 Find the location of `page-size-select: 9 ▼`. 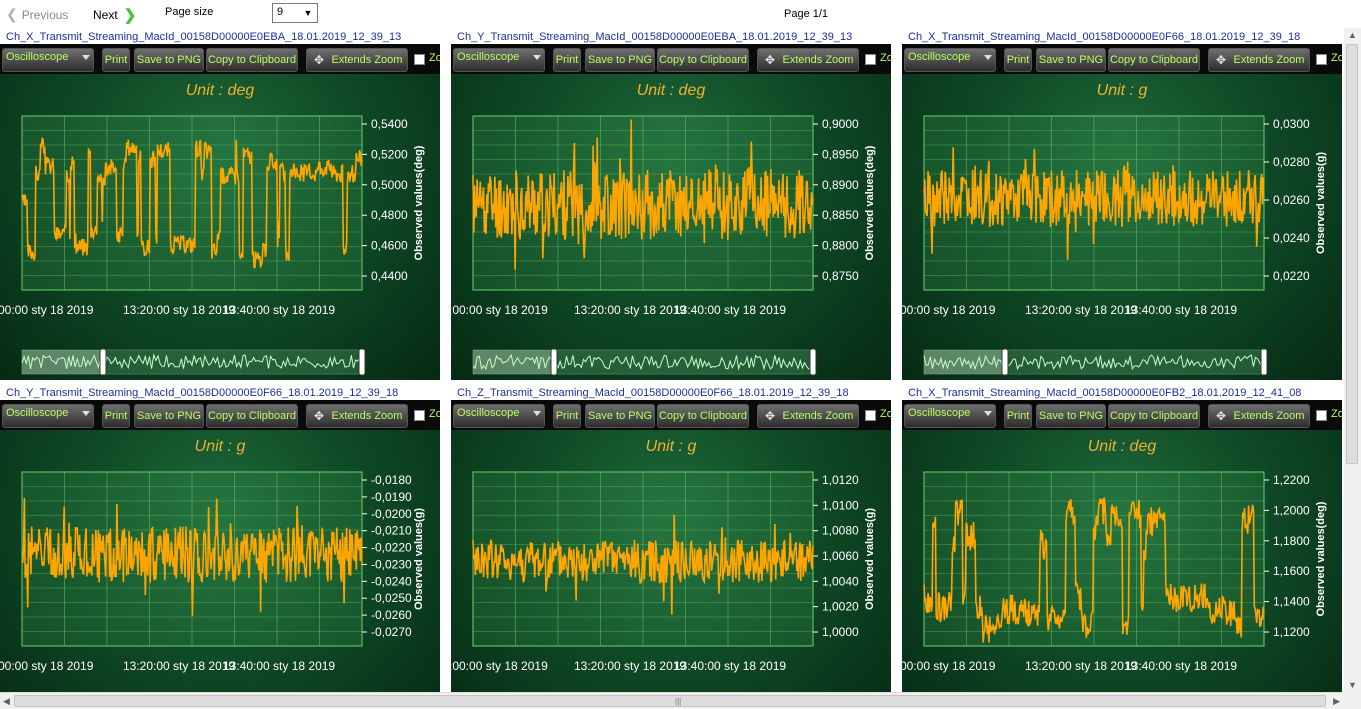

page-size-select: 9 ▼ is located at coordinates (295, 13).